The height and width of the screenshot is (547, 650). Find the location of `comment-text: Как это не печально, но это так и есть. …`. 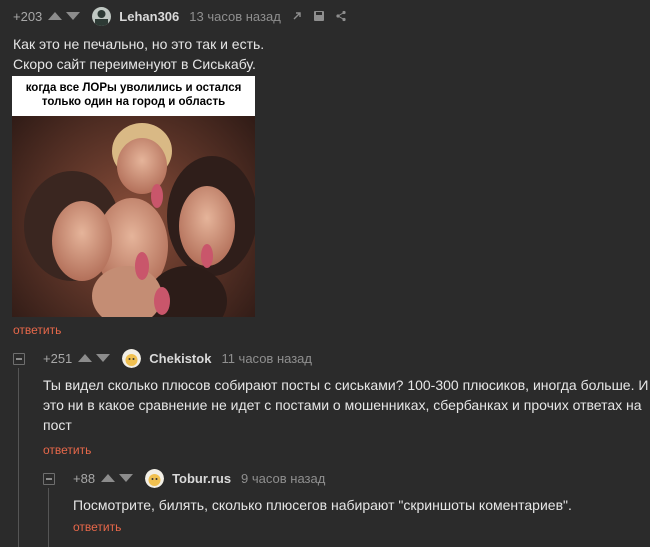

comment-text: Как это не печально, но это так и есть. … is located at coordinates (138, 54).